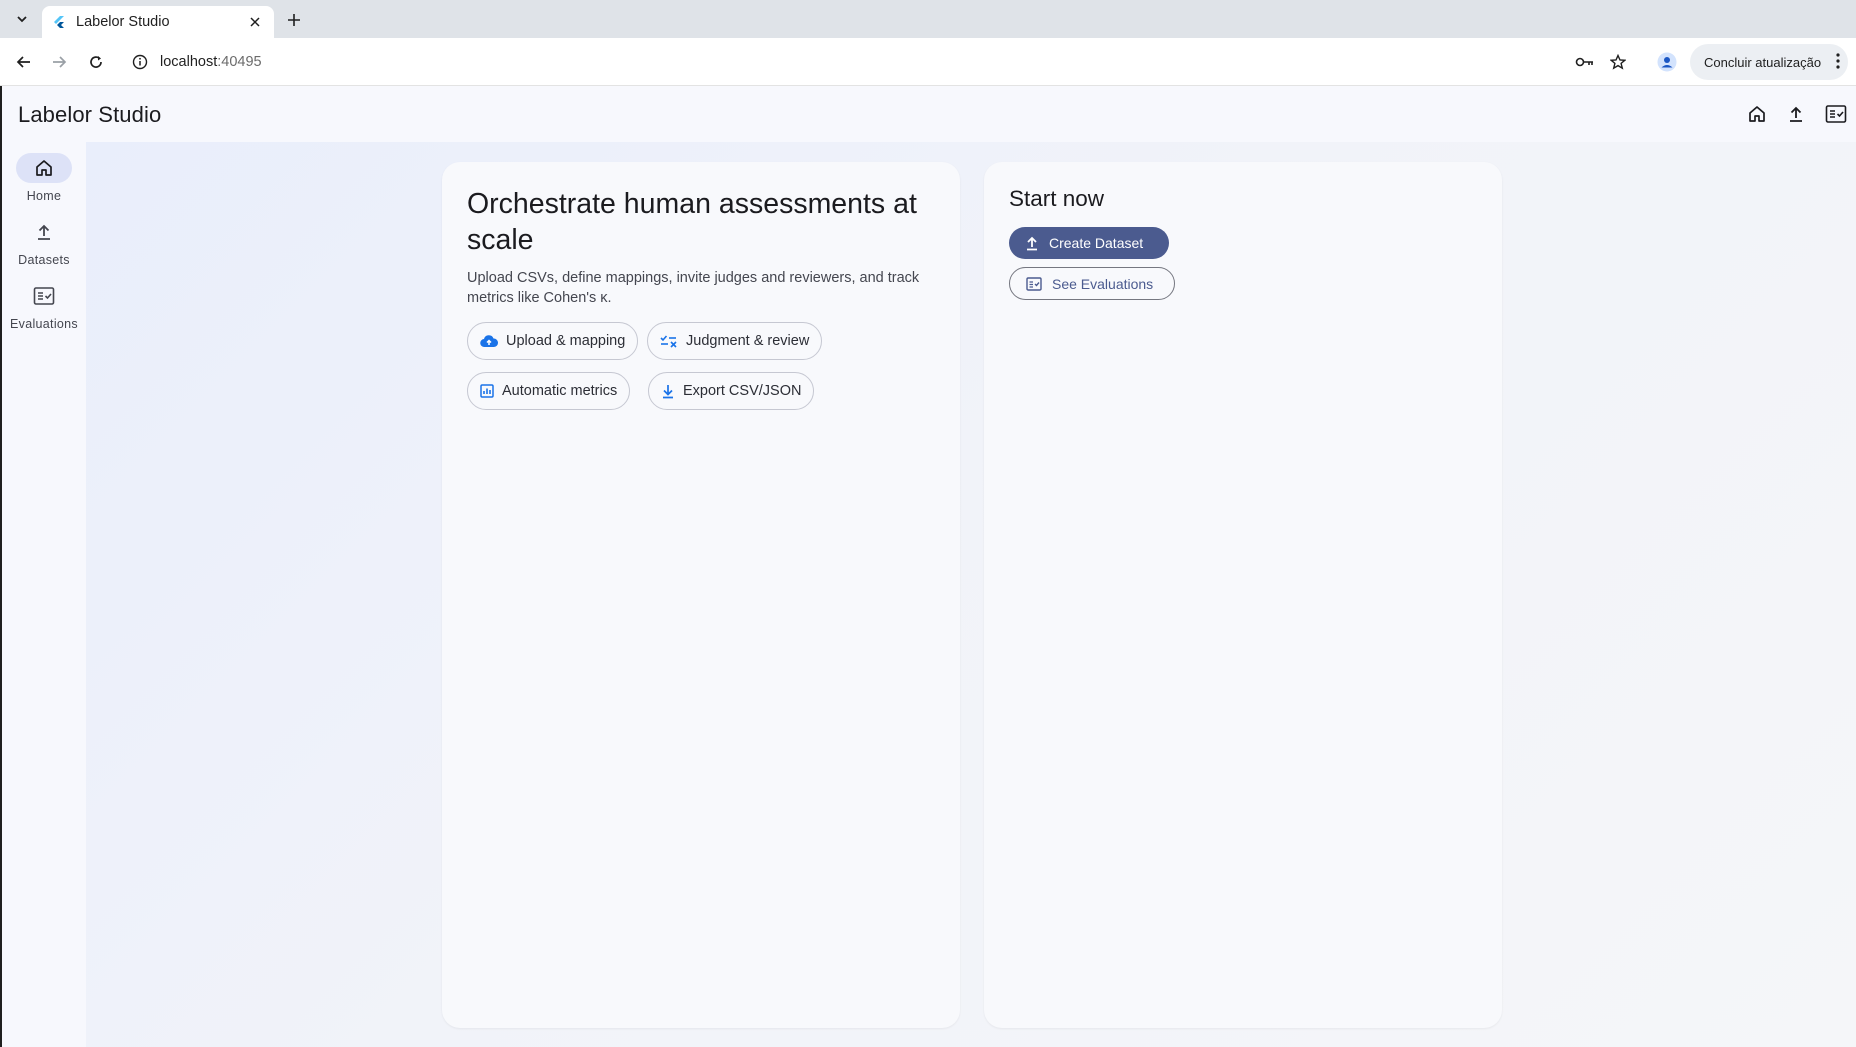 This screenshot has height=1047, width=1856. I want to click on hero-title: Orchestrate human assessments at scale, so click(692, 222).